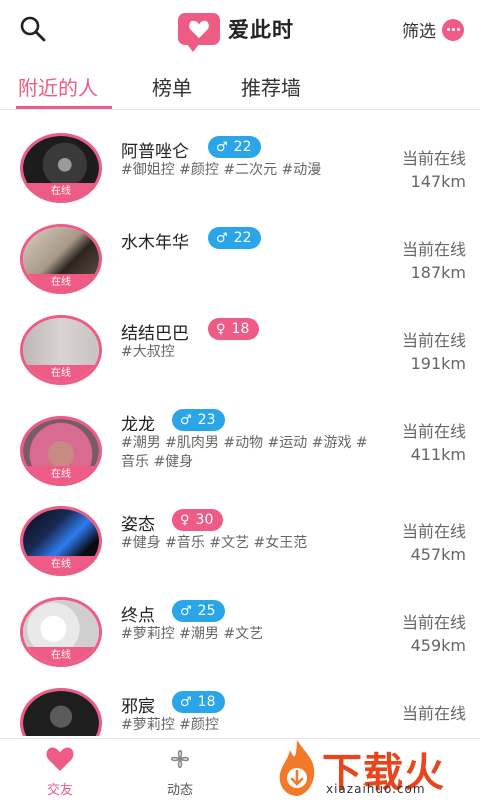 The height and width of the screenshot is (800, 480). Describe the element at coordinates (180, 771) in the screenshot. I see `nav-moments: 动态` at that location.